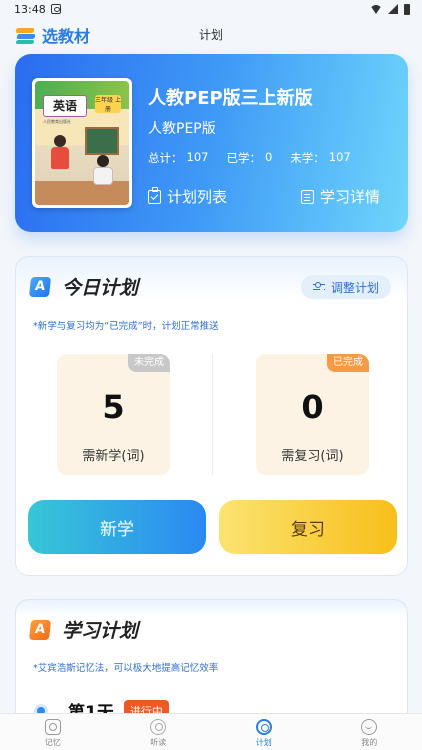 This screenshot has height=750, width=422. I want to click on cover-grade: 三年级 上册, so click(108, 104).